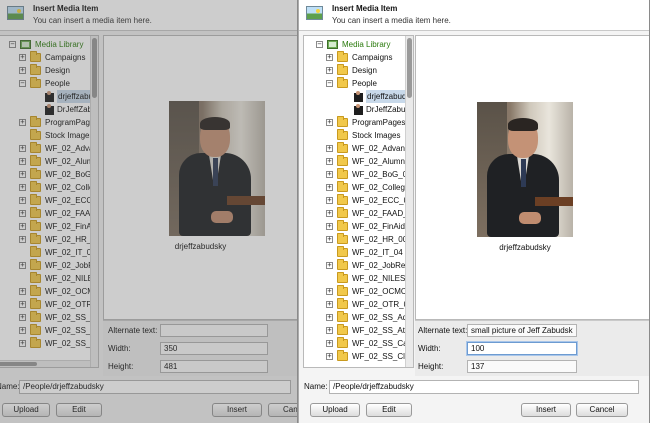 The height and width of the screenshot is (423, 650). What do you see at coordinates (379, 122) in the screenshot?
I see `tree-node-label: ProgramPages` at bounding box center [379, 122].